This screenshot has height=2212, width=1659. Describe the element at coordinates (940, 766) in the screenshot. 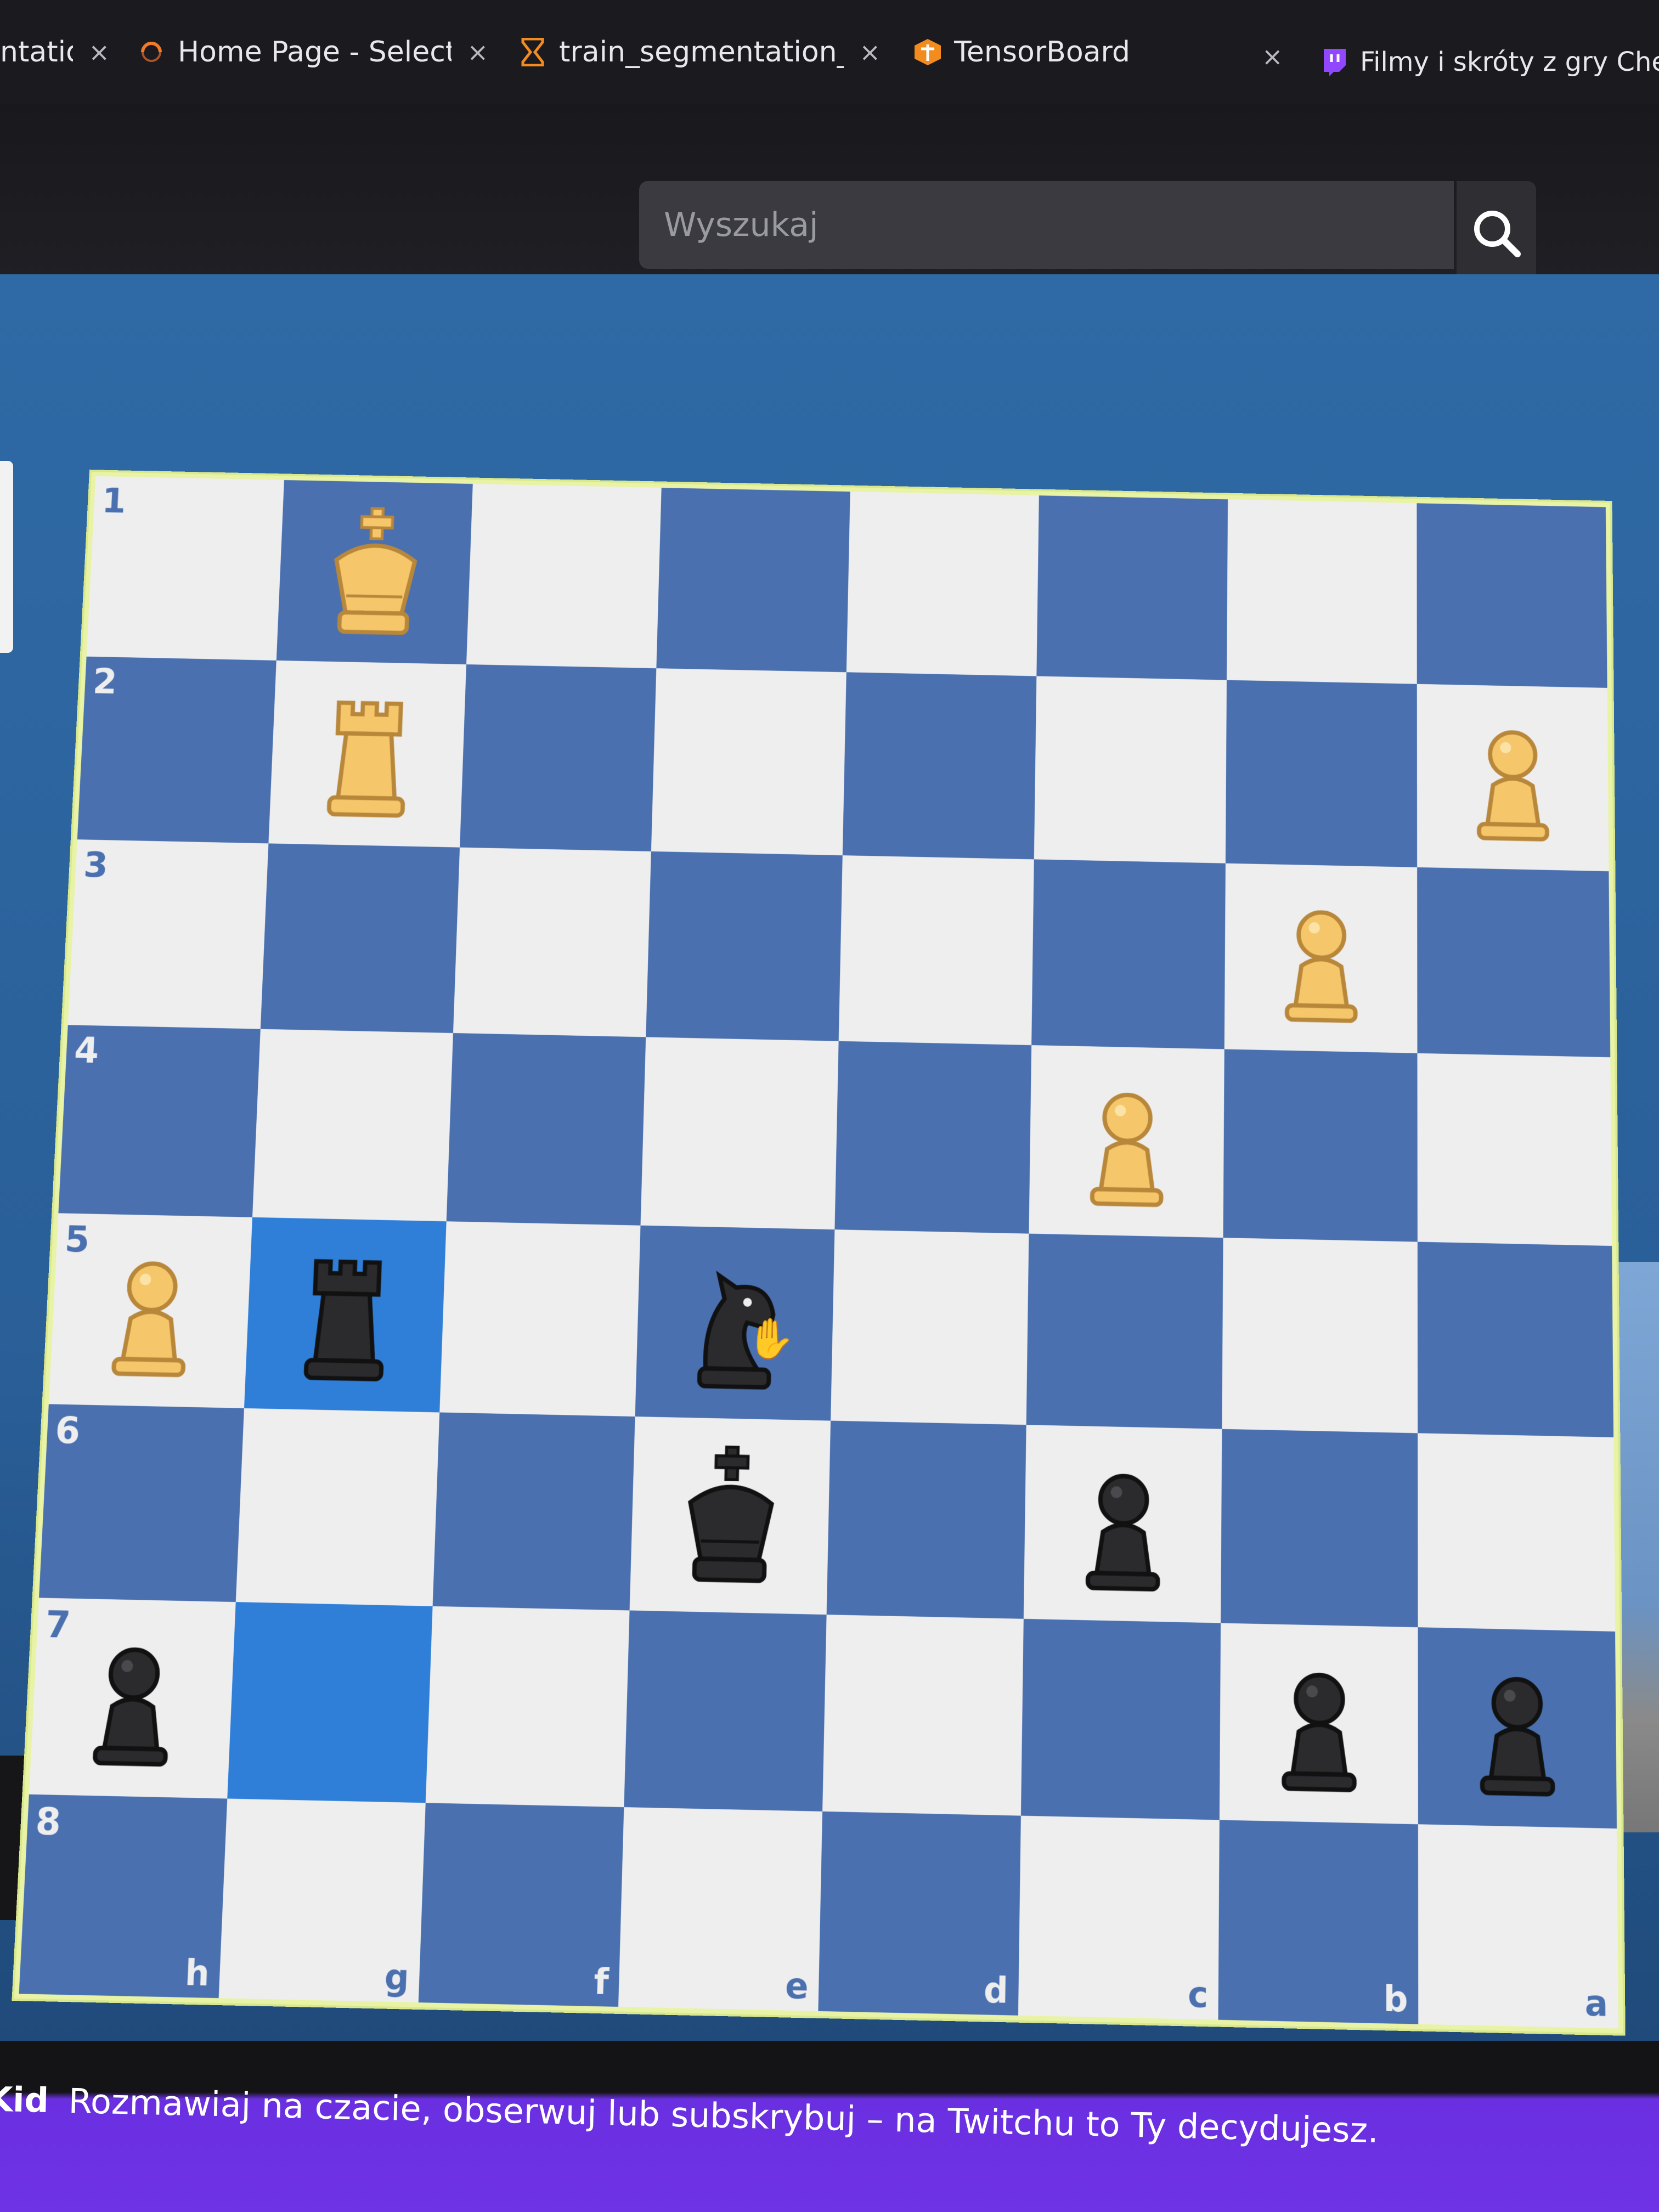

I see `square-d2` at that location.